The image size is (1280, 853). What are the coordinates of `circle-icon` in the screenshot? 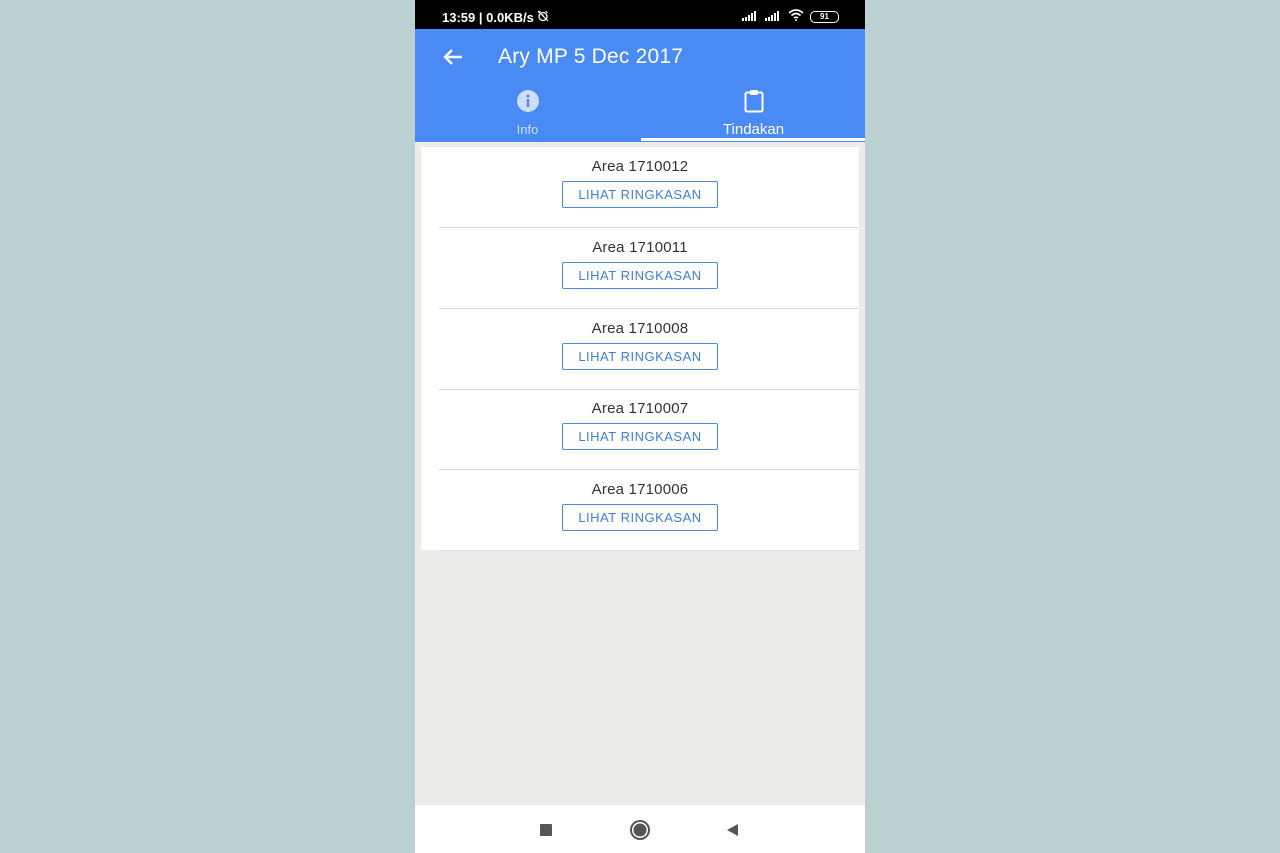 It's located at (640, 830).